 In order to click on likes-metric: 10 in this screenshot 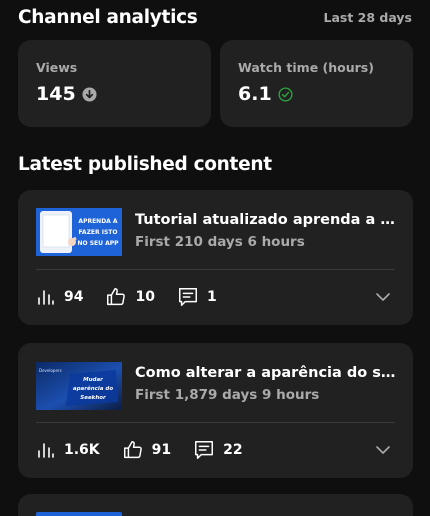, I will do `click(130, 297)`.